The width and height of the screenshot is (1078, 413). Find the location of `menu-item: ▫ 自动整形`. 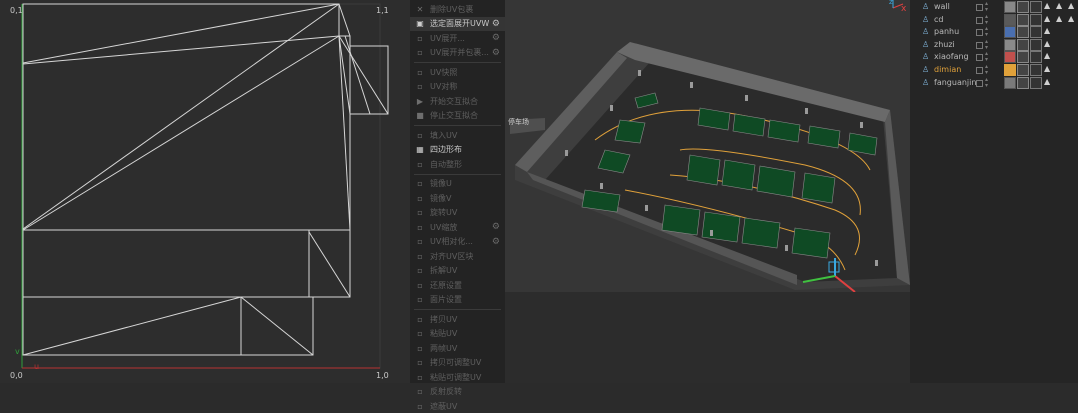

menu-item: ▫ 自动整形 is located at coordinates (457, 164).